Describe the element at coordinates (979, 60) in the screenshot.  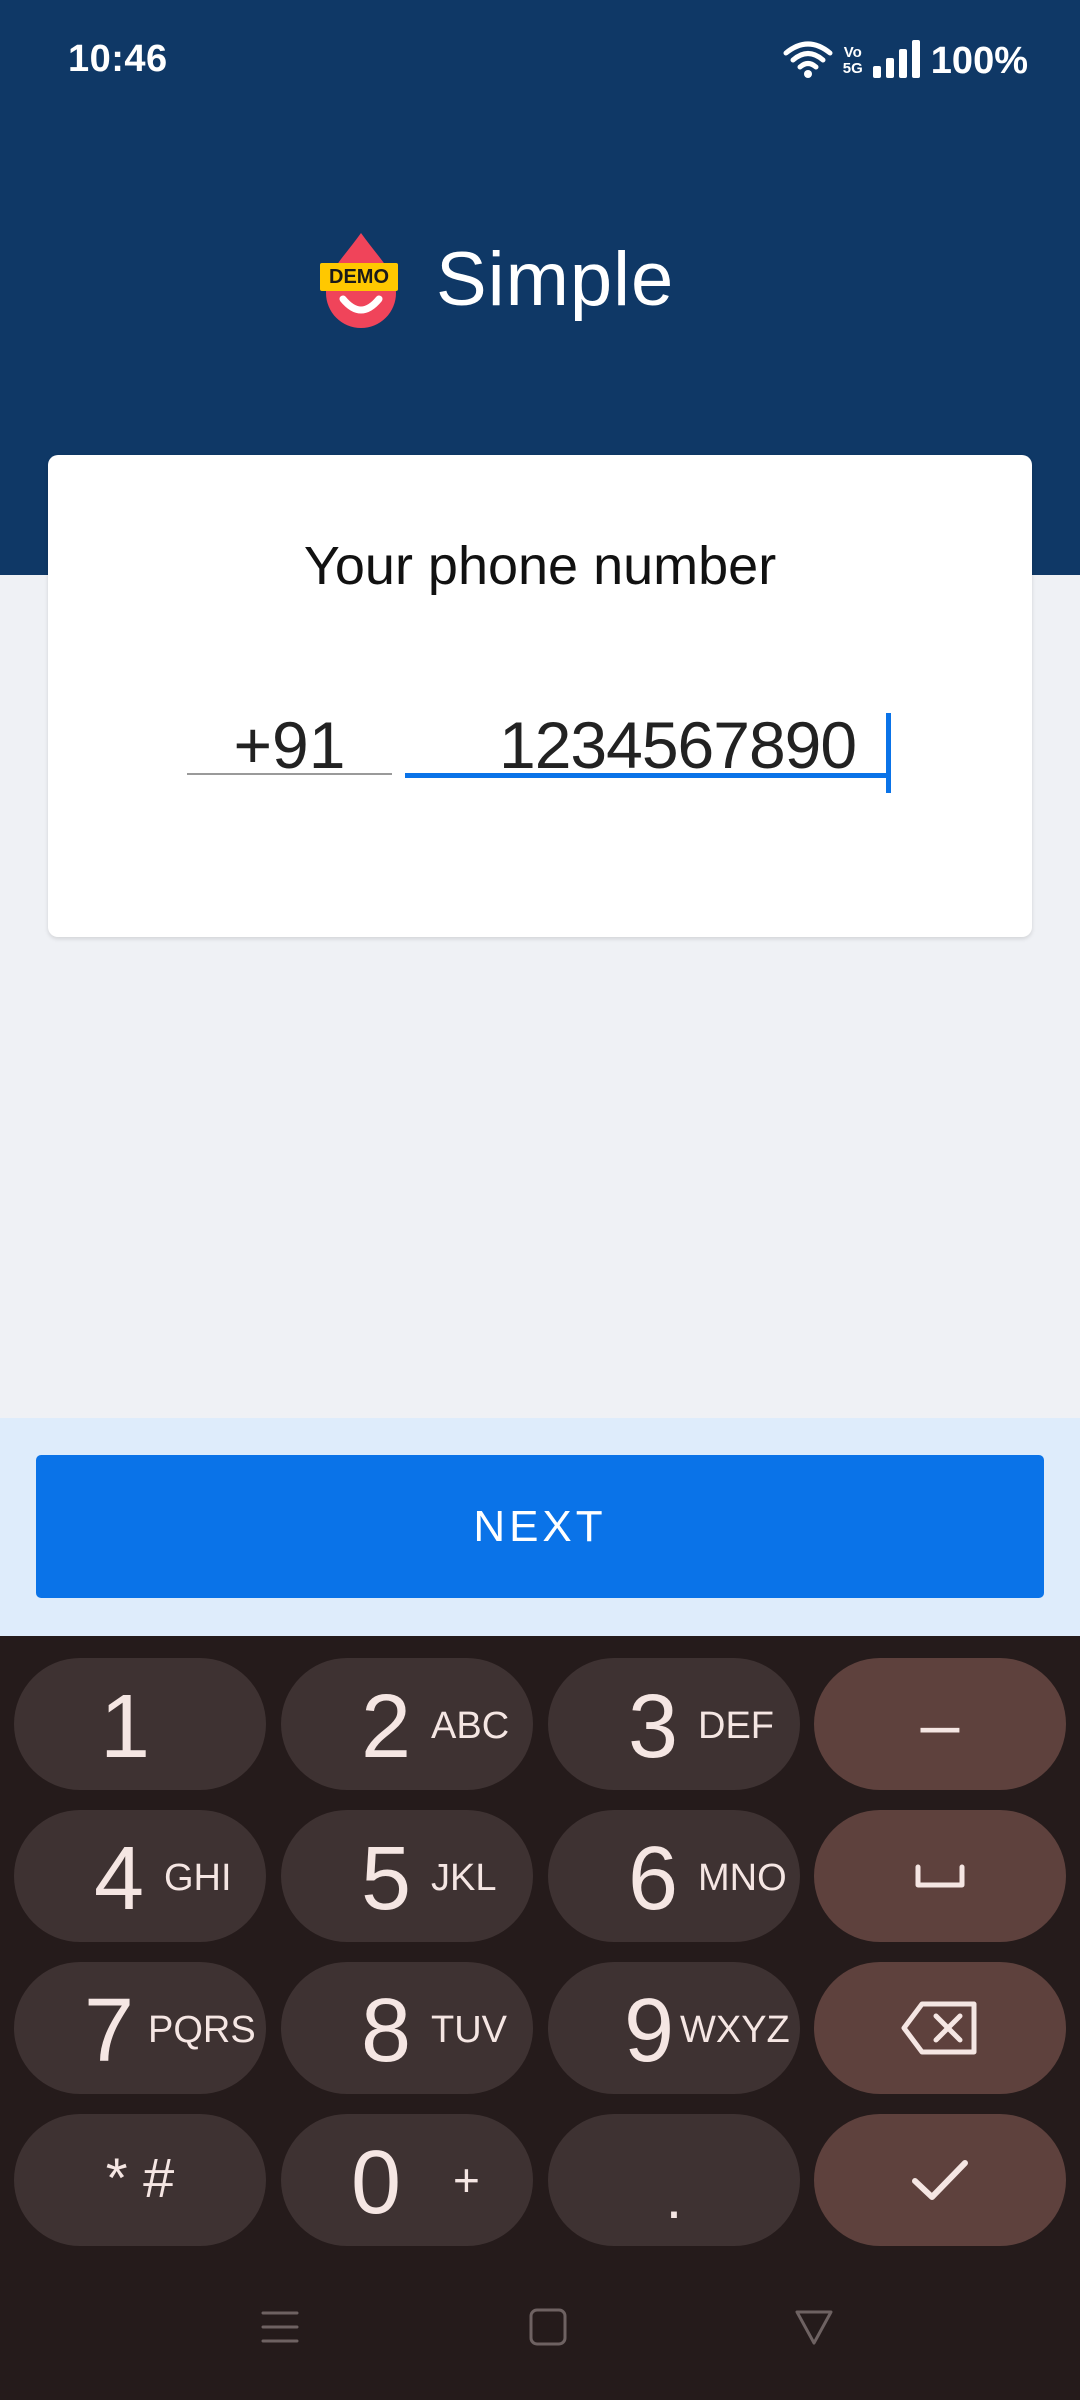
I see `battery-level: 100%` at that location.